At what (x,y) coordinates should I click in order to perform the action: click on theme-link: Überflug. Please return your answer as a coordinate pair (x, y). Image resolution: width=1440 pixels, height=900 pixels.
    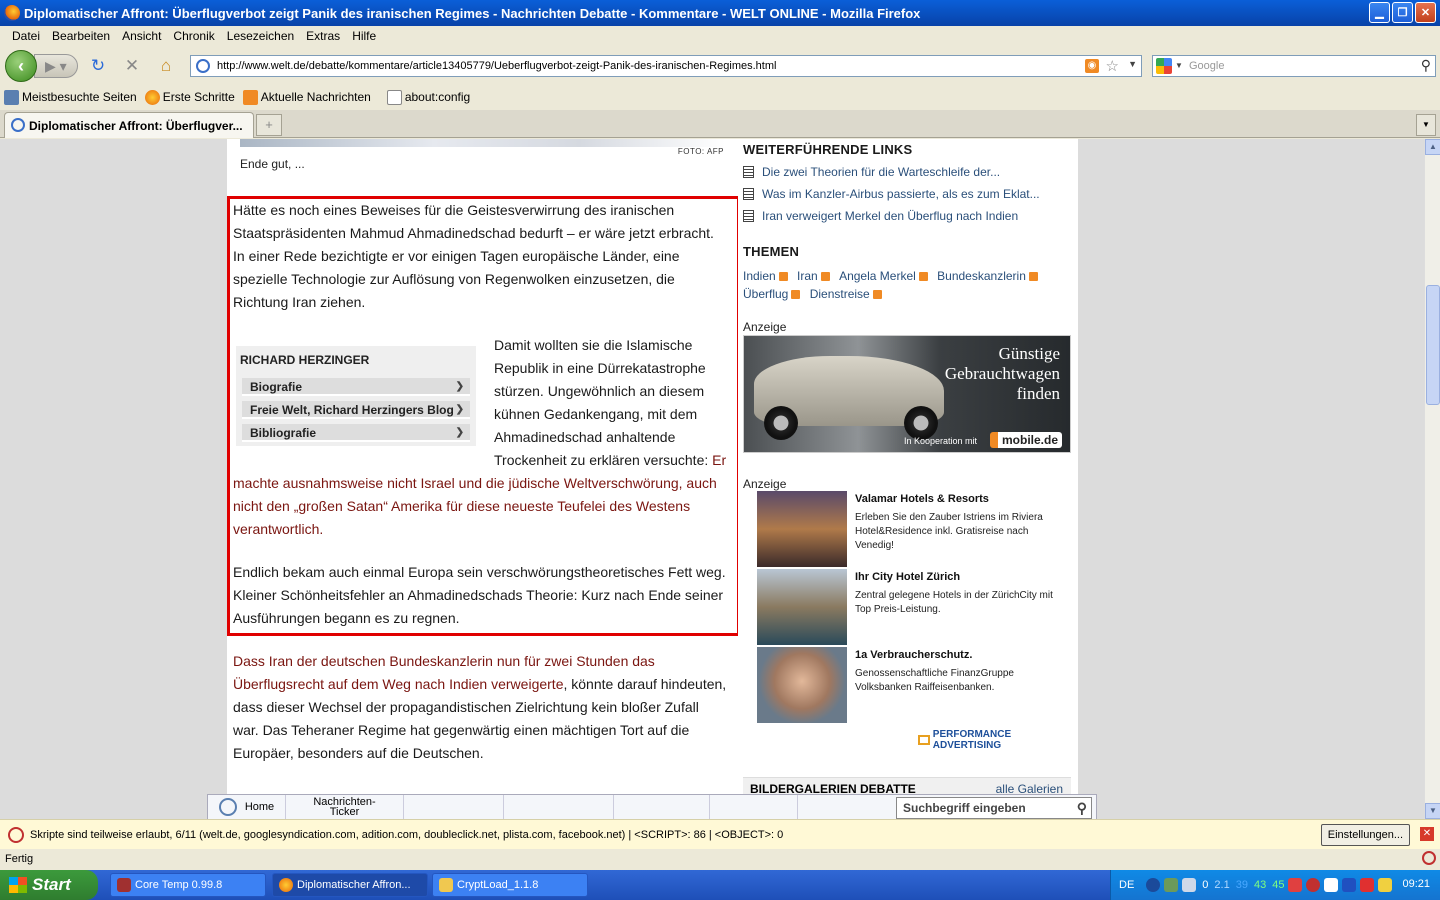
    Looking at the image, I should click on (772, 294).